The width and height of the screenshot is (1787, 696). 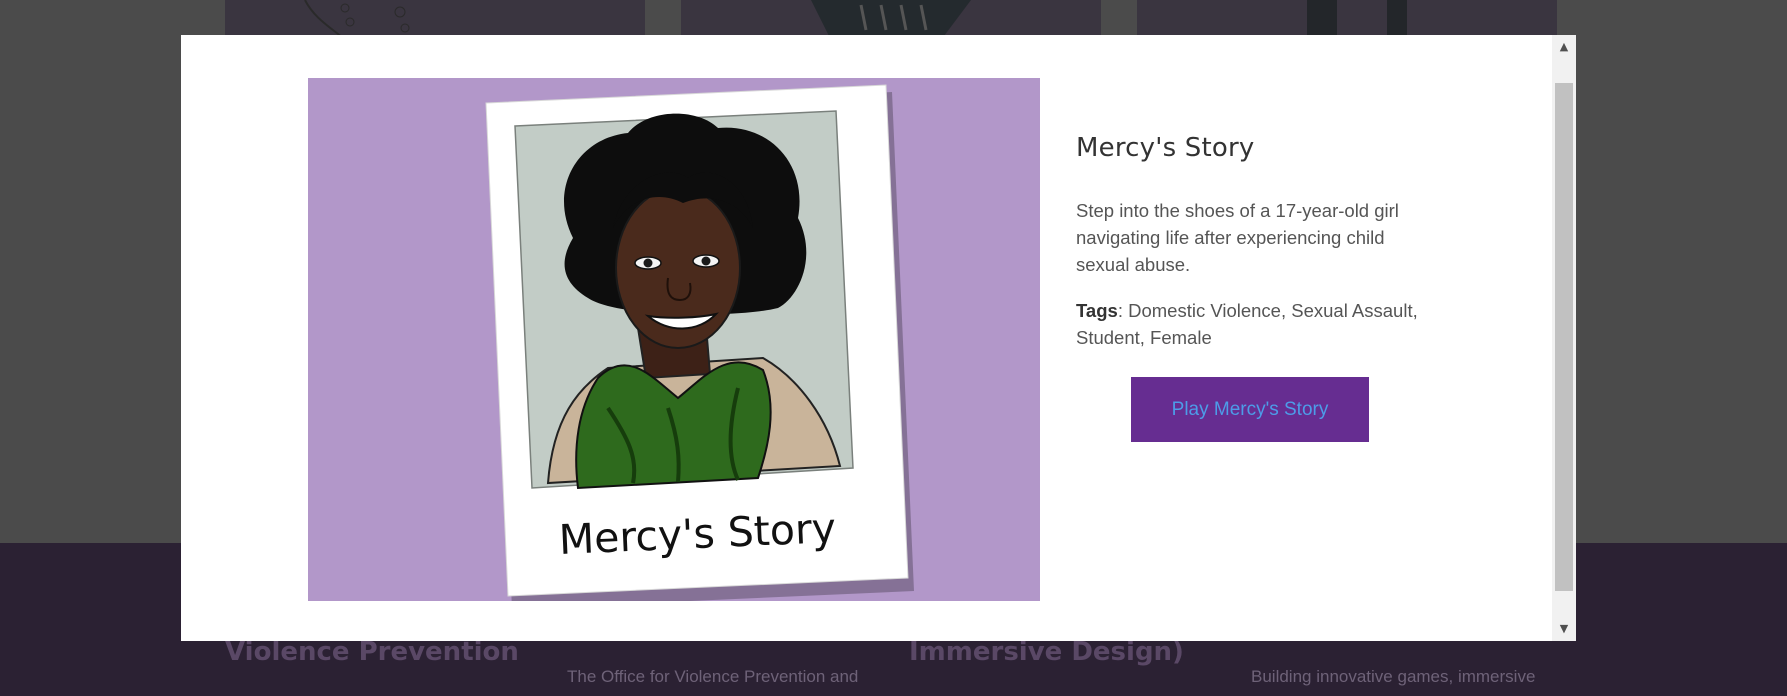 I want to click on story-title: Mercy's Story, so click(x=1165, y=148).